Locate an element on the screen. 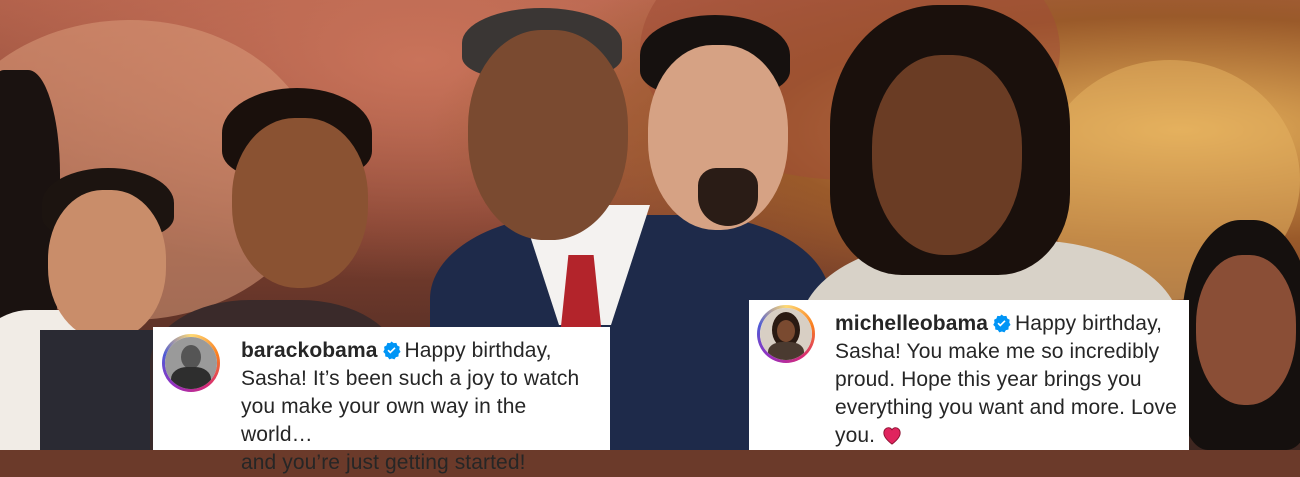  caption-line: and you’re just getting started! is located at coordinates (383, 462).